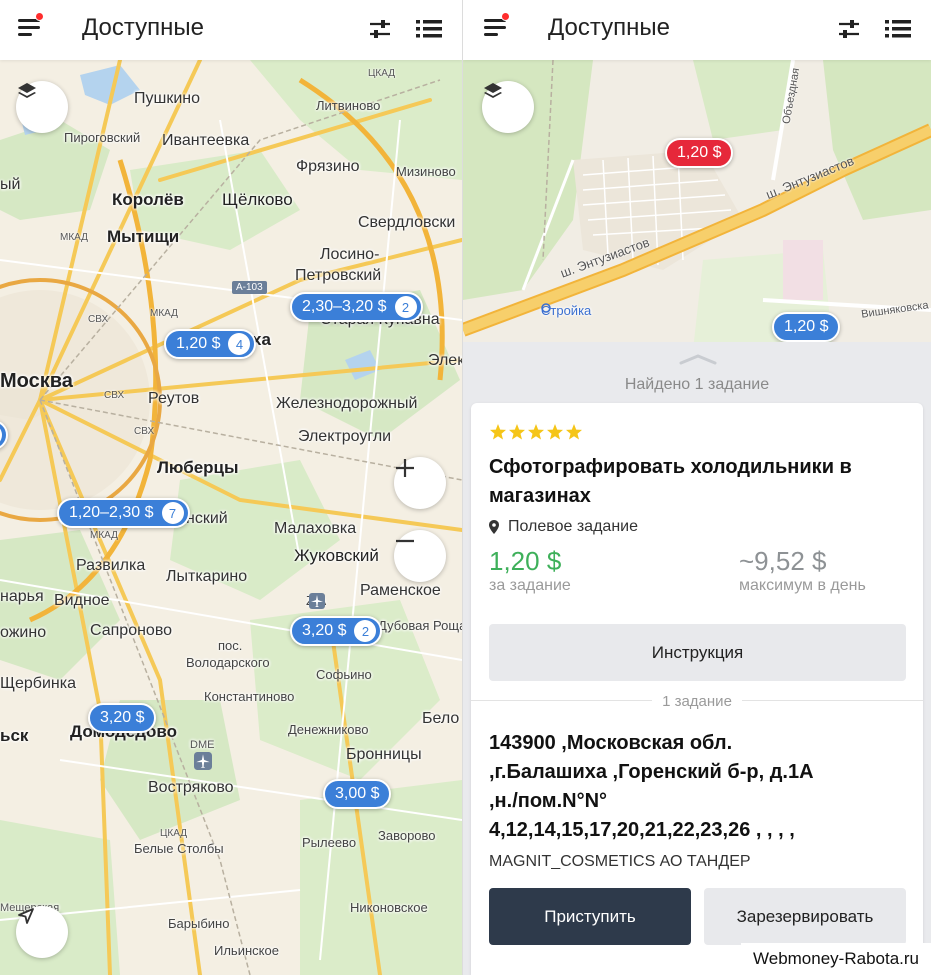  I want to click on bus-stop-icon, so click(546, 308).